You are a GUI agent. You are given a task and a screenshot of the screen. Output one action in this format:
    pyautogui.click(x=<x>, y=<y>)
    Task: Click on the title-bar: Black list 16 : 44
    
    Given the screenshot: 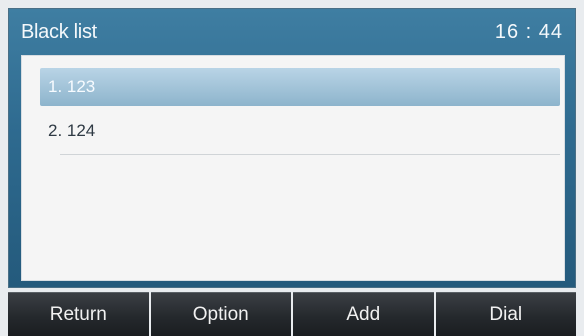 What is the action you would take?
    pyautogui.click(x=292, y=32)
    